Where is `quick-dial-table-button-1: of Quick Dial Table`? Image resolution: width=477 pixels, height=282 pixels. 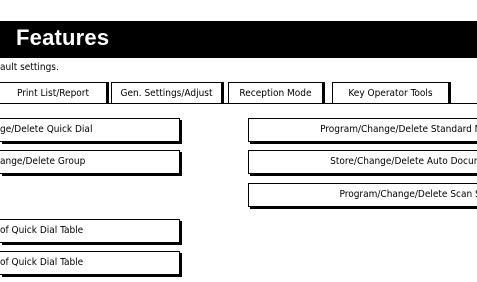
quick-dial-table-button-1: of Quick Dial Table is located at coordinates (90, 231).